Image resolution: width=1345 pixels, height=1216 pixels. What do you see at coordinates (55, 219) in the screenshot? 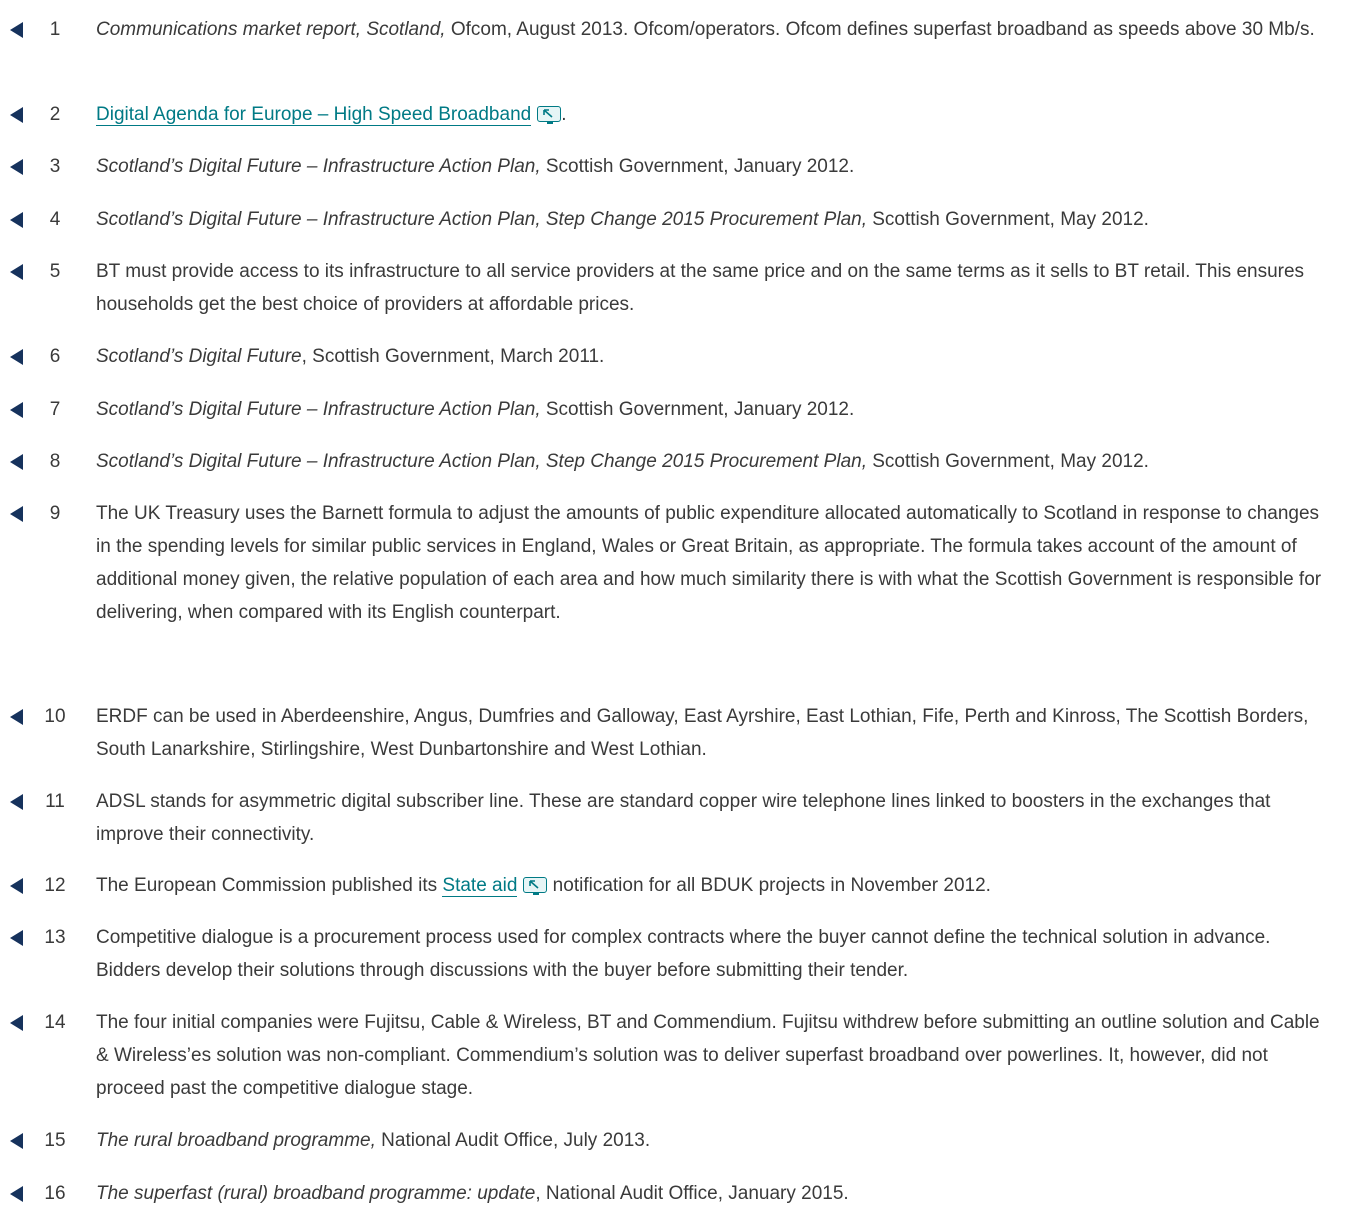
I see `endnote-number: 4` at bounding box center [55, 219].